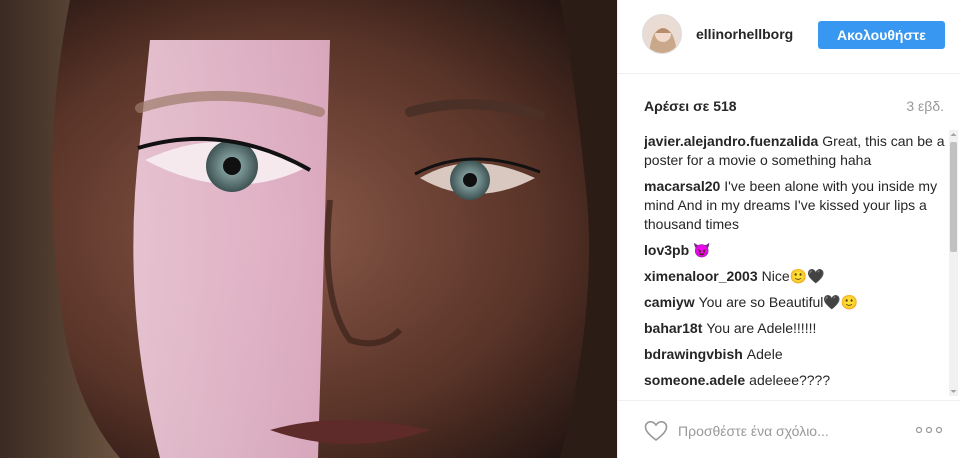 The height and width of the screenshot is (458, 960). I want to click on post-timestamp: 3 εβδ., so click(925, 106).